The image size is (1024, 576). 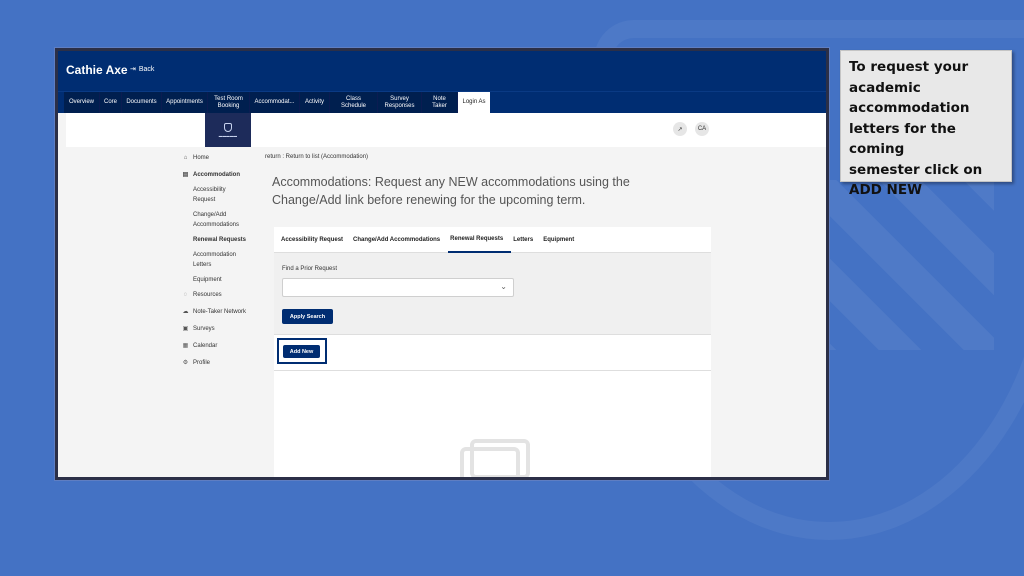 What do you see at coordinates (474, 102) in the screenshot?
I see `nav-login-as: Login As` at bounding box center [474, 102].